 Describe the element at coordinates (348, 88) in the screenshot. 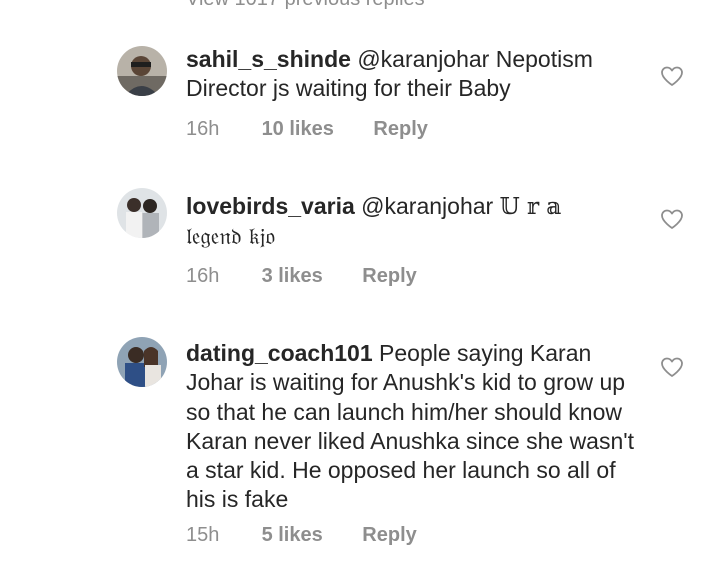

I see `comment-text-segment: Director js waiting for their Baby` at that location.